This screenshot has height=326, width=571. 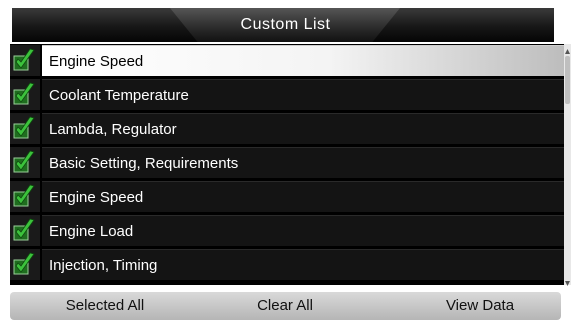 I want to click on scrollbar-thumb, so click(x=567, y=80).